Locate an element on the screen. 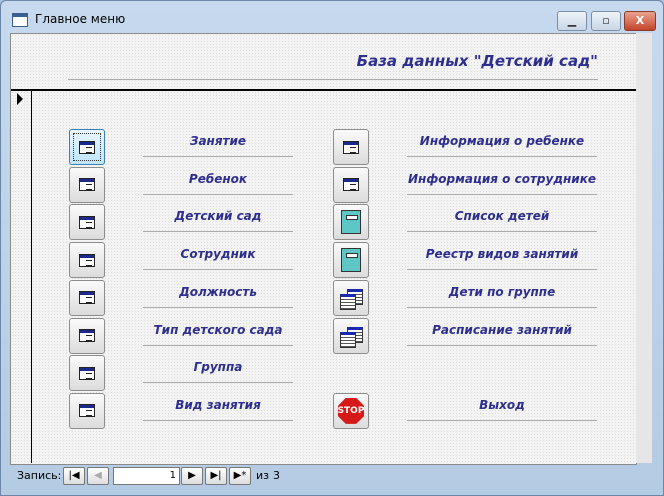  record-selector-icon is located at coordinates (20, 99).